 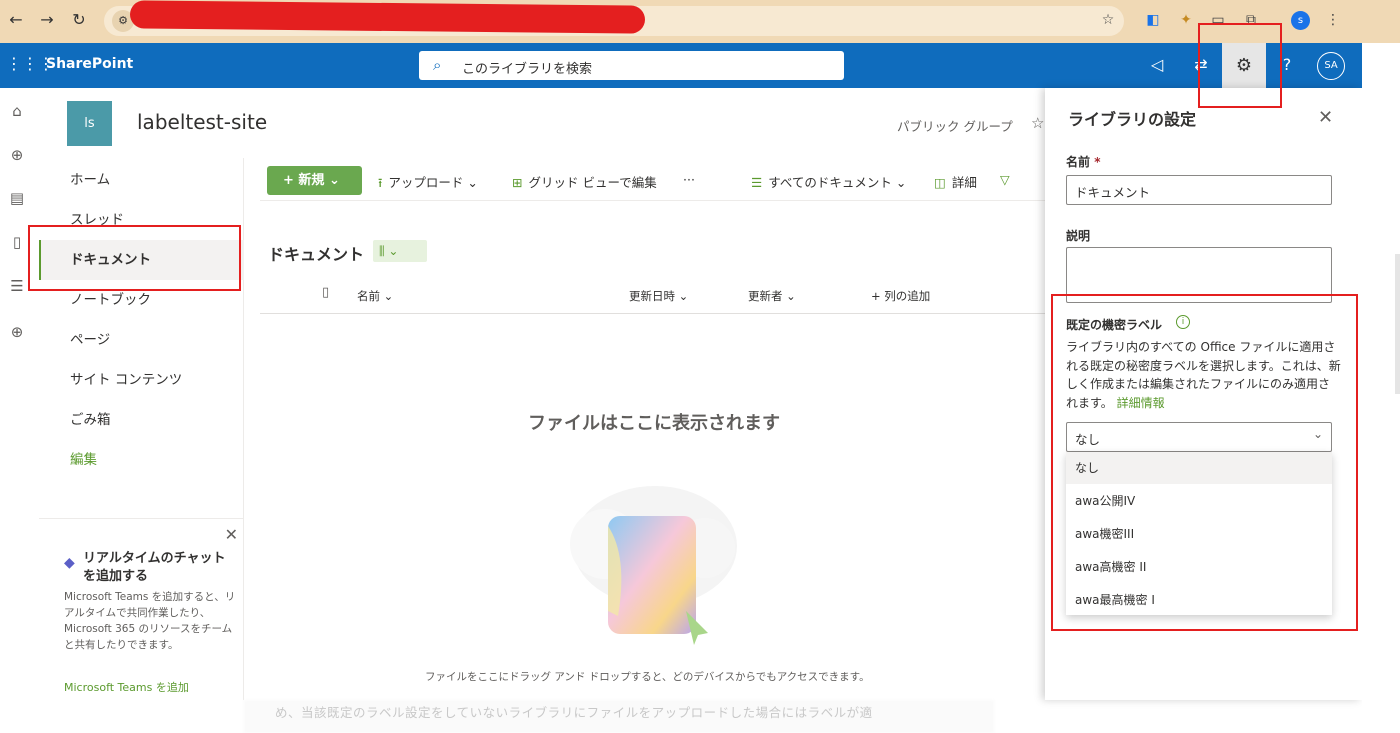 I want to click on info-pane-icon: ◫, so click(x=940, y=182).